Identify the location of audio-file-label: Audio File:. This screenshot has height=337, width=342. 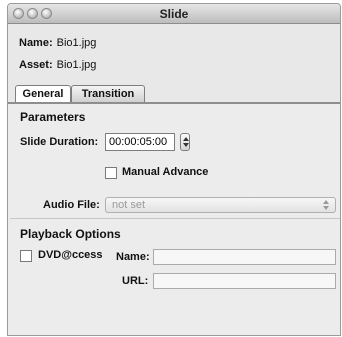
(71, 205).